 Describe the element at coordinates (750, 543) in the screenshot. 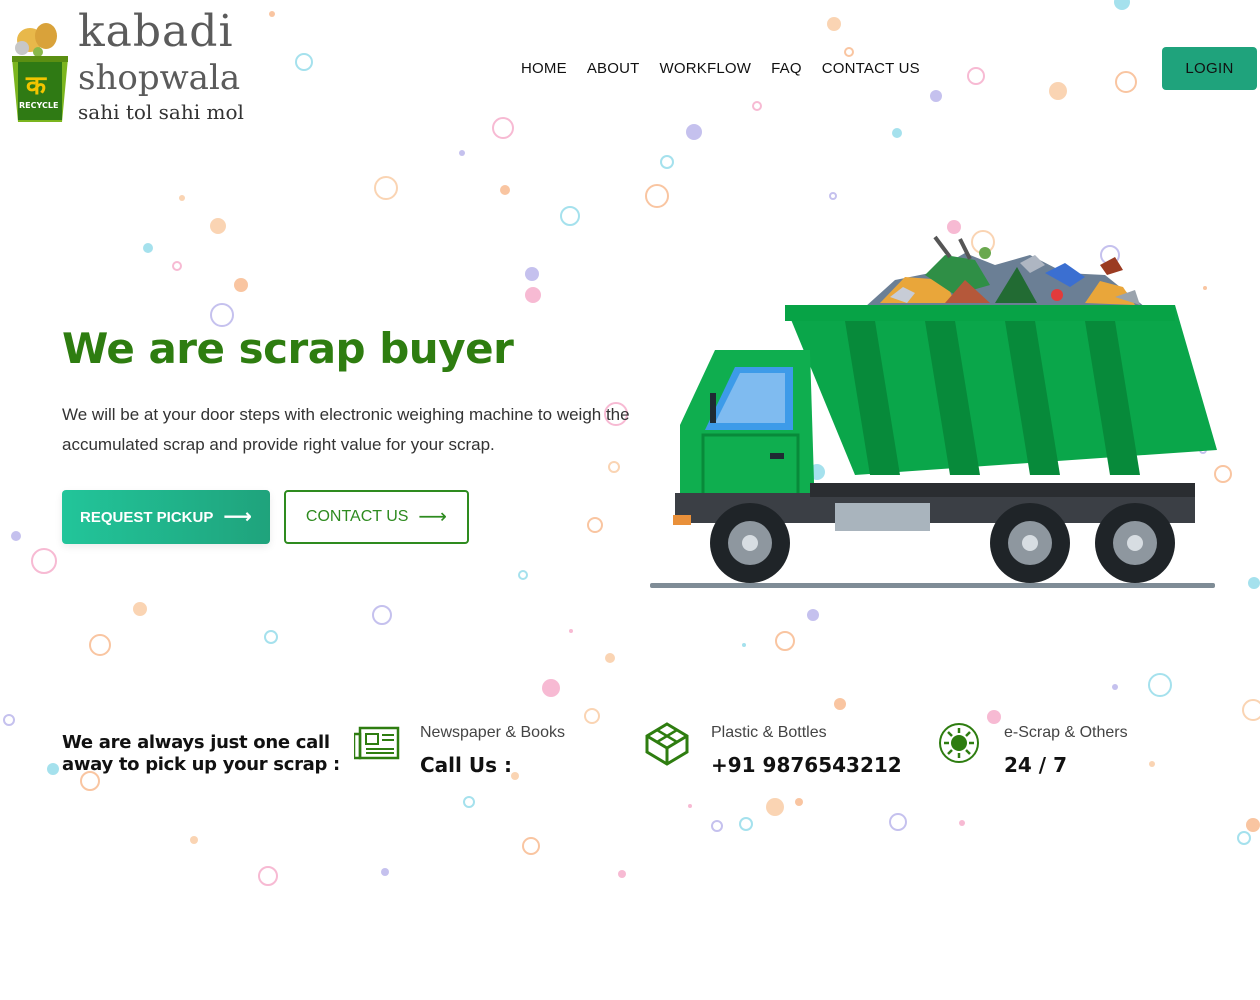

I see `front-wheel` at that location.